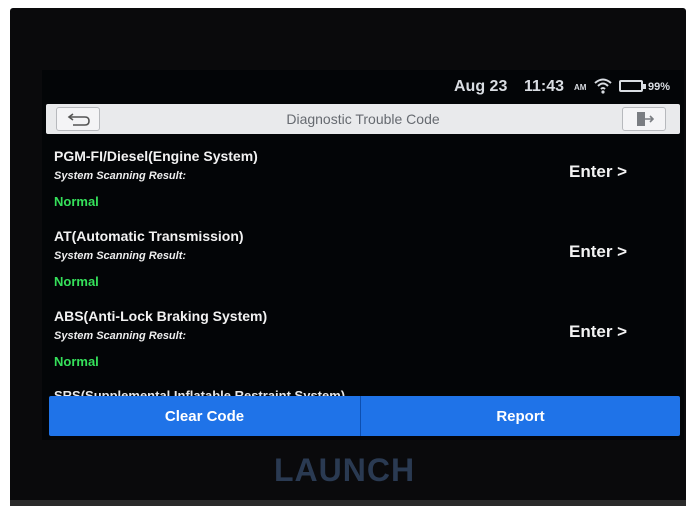 This screenshot has height=514, width=689. I want to click on device-edge, so click(348, 503).